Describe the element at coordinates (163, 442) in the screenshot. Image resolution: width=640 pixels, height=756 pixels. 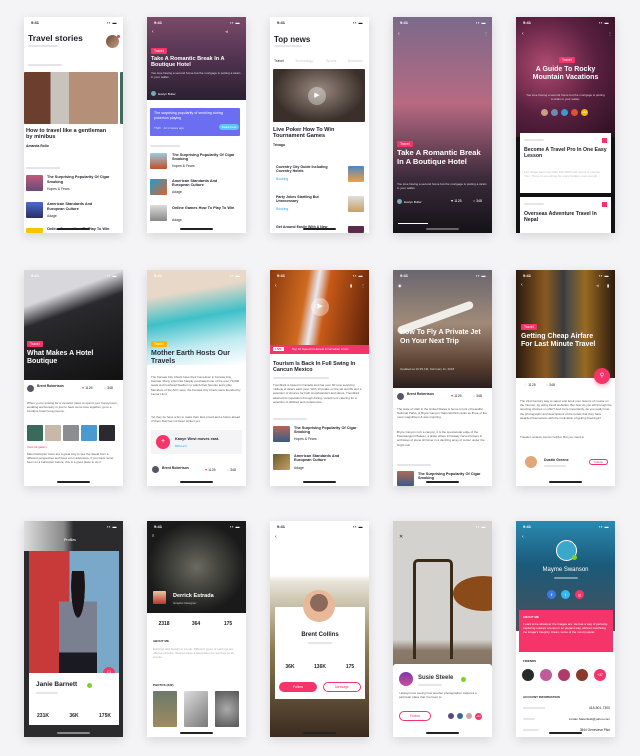
I see `plus-icon: +` at that location.